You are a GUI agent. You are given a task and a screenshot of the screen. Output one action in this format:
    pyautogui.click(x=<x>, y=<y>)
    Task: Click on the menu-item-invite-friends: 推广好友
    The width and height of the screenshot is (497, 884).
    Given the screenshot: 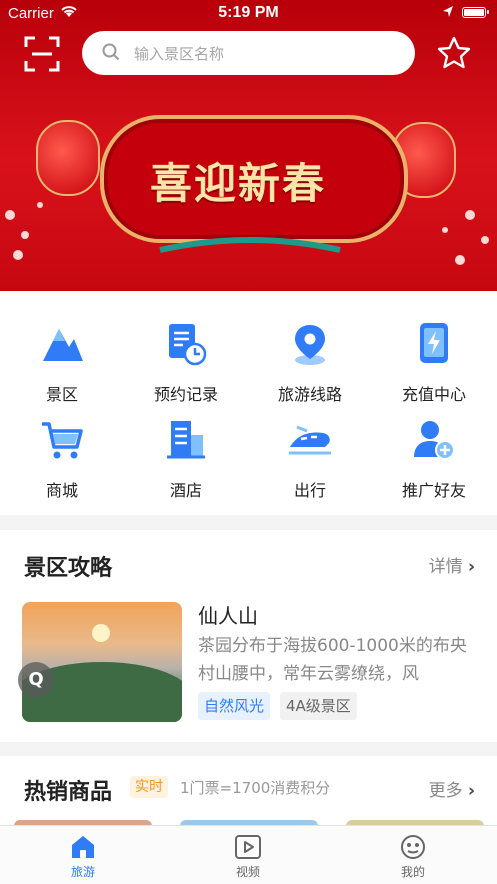 What is the action you would take?
    pyautogui.click(x=434, y=459)
    